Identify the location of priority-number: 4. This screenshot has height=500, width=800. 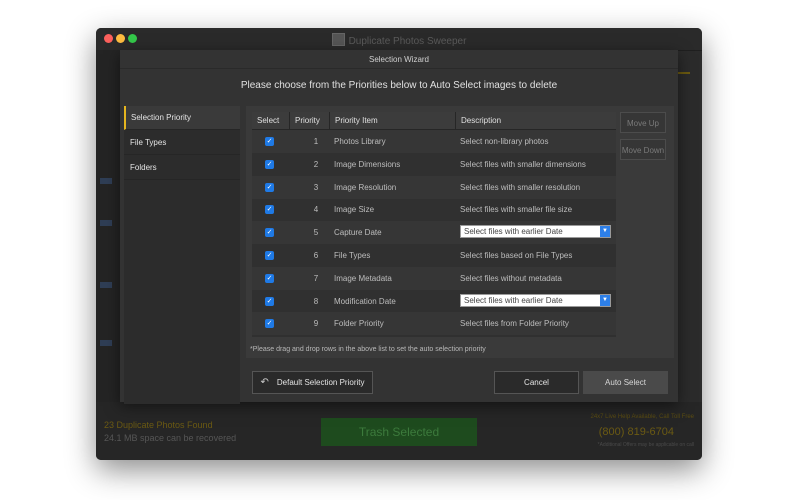
(316, 210).